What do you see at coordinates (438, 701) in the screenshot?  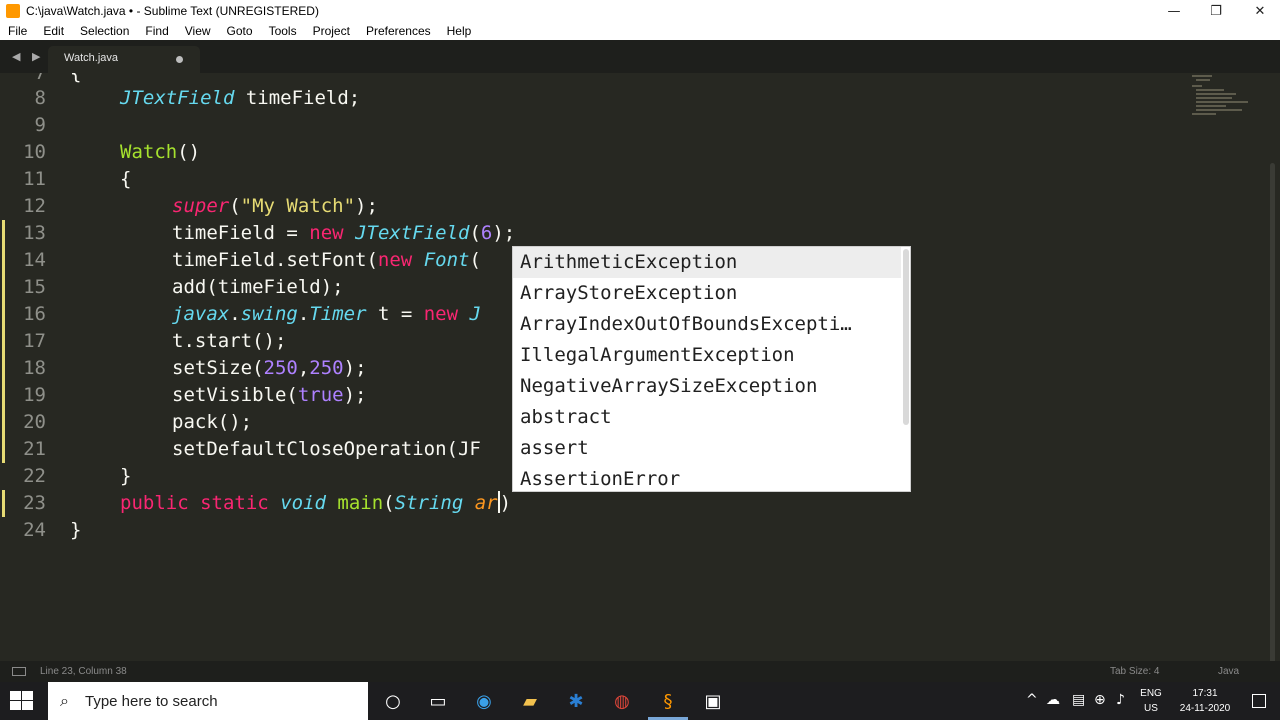 I see `task-view-icon: ▭` at bounding box center [438, 701].